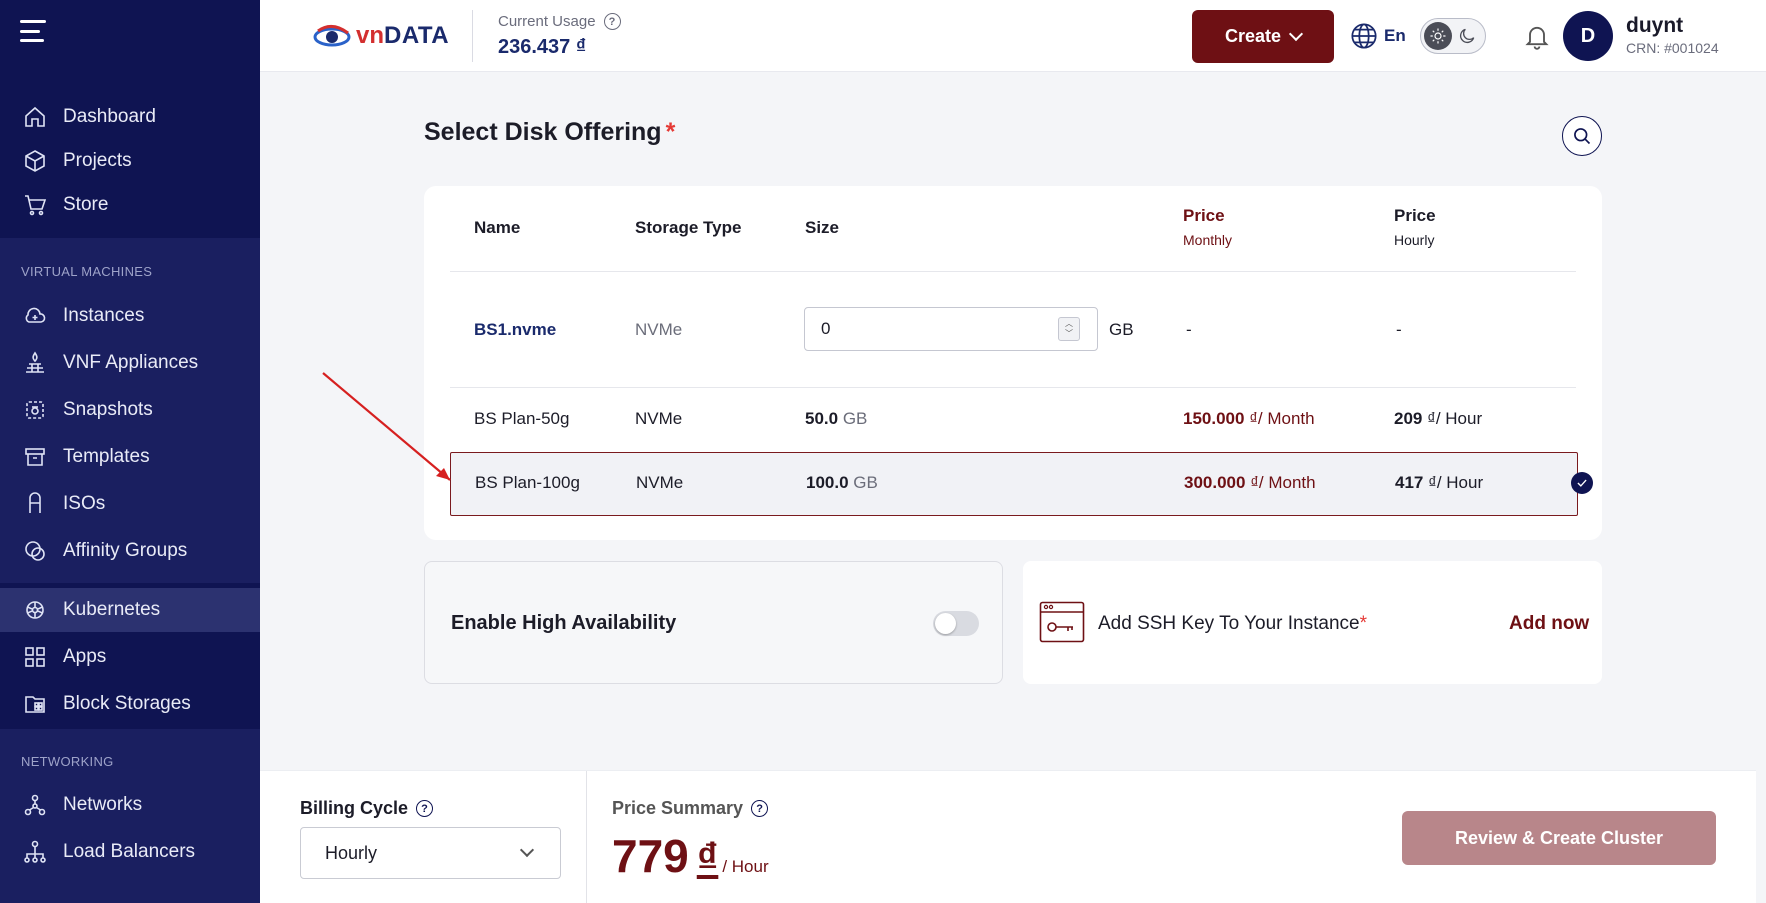 The height and width of the screenshot is (903, 1766). What do you see at coordinates (559, 21) in the screenshot?
I see `current-usage-label: Current Usage ?` at bounding box center [559, 21].